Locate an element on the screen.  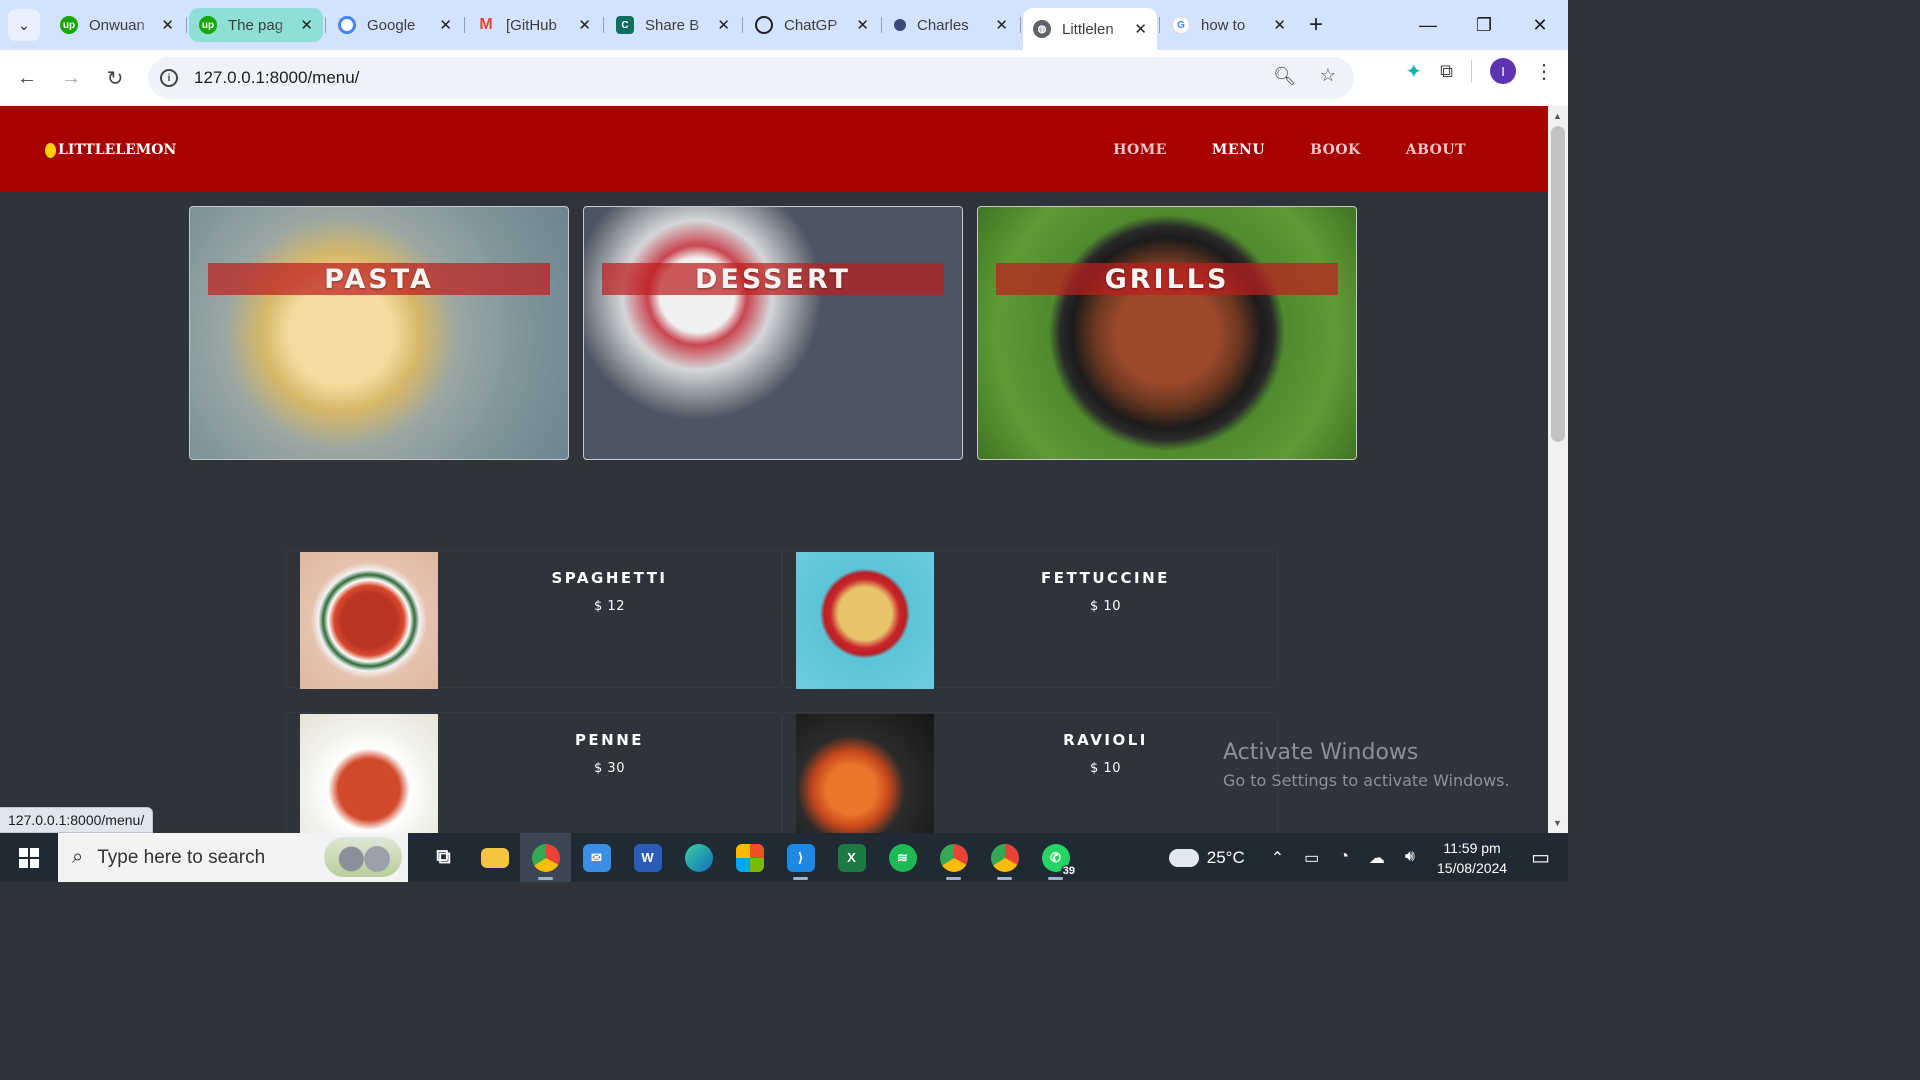
volume-icon: 🔊︎ is located at coordinates (1410, 858).